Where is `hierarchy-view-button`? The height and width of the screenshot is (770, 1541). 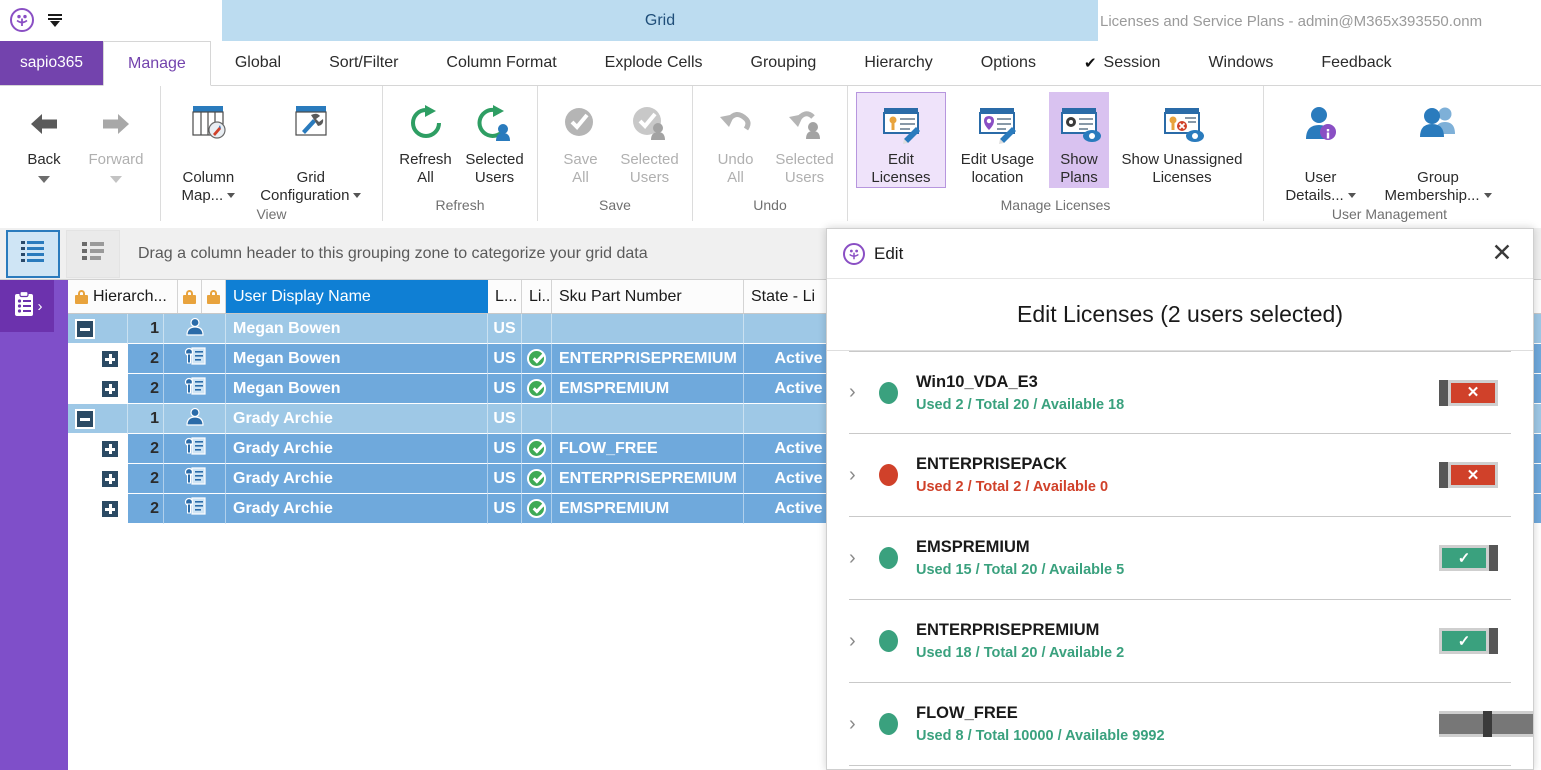
hierarchy-view-button is located at coordinates (33, 253).